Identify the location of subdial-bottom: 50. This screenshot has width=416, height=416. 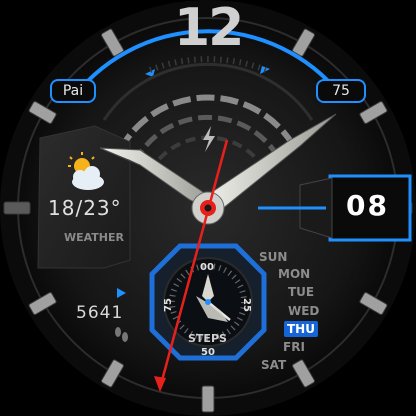
(208, 352).